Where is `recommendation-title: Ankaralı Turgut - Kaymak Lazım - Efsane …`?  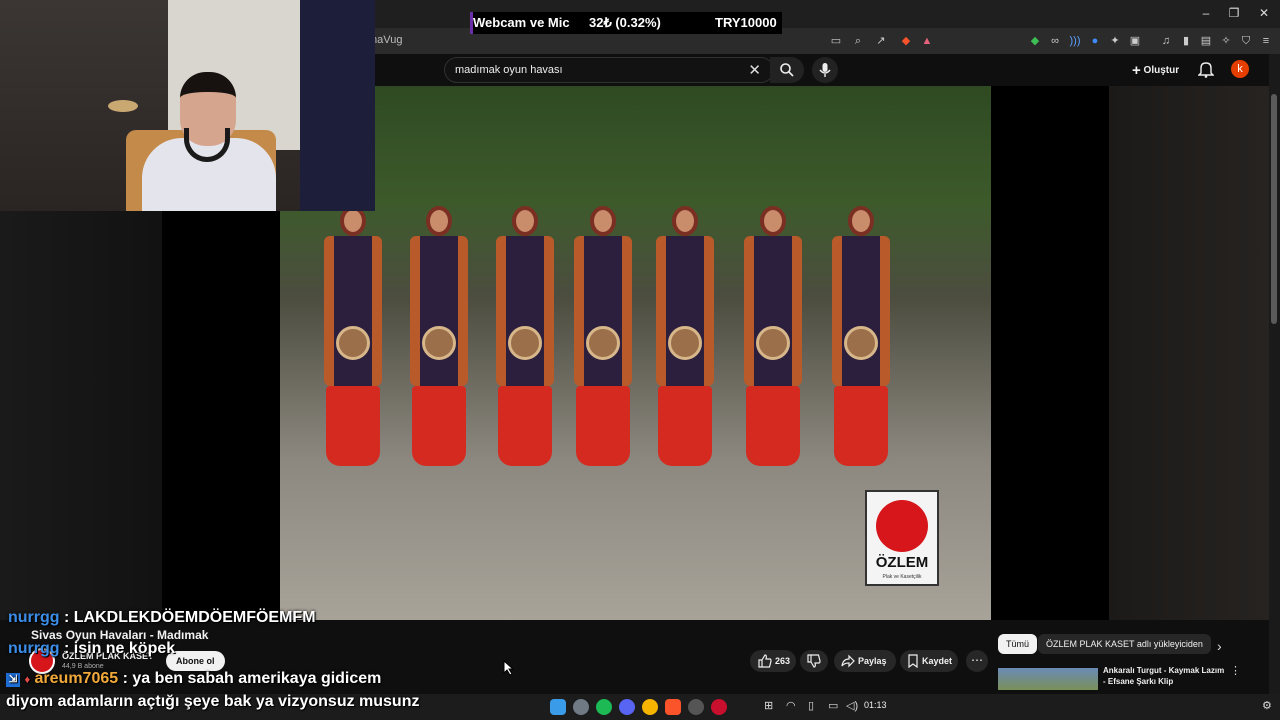 recommendation-title: Ankaralı Turgut - Kaymak Lazım - Efsane … is located at coordinates (1165, 676).